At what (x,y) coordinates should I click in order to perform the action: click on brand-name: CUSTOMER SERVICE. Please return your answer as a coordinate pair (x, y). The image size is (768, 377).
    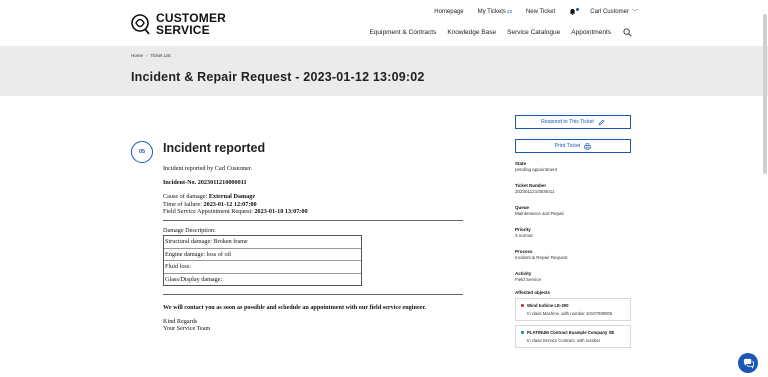
    Looking at the image, I should click on (191, 24).